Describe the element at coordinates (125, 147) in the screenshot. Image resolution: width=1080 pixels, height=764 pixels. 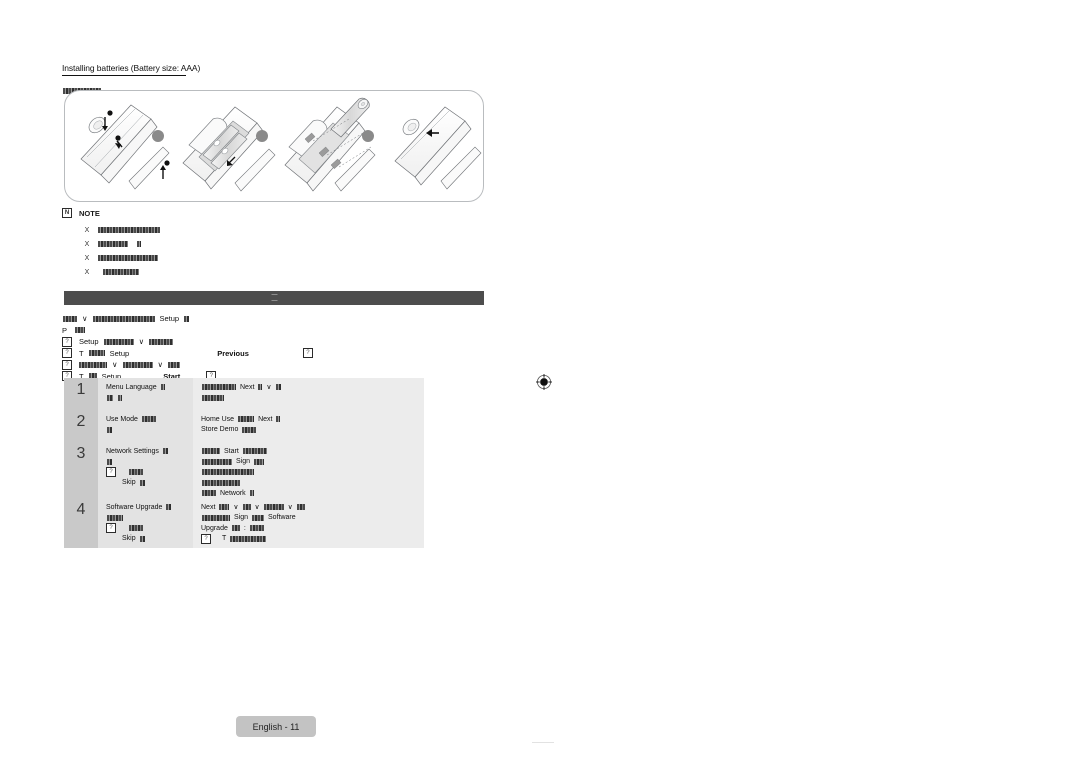
I see `diagram-step-1-illustration` at that location.